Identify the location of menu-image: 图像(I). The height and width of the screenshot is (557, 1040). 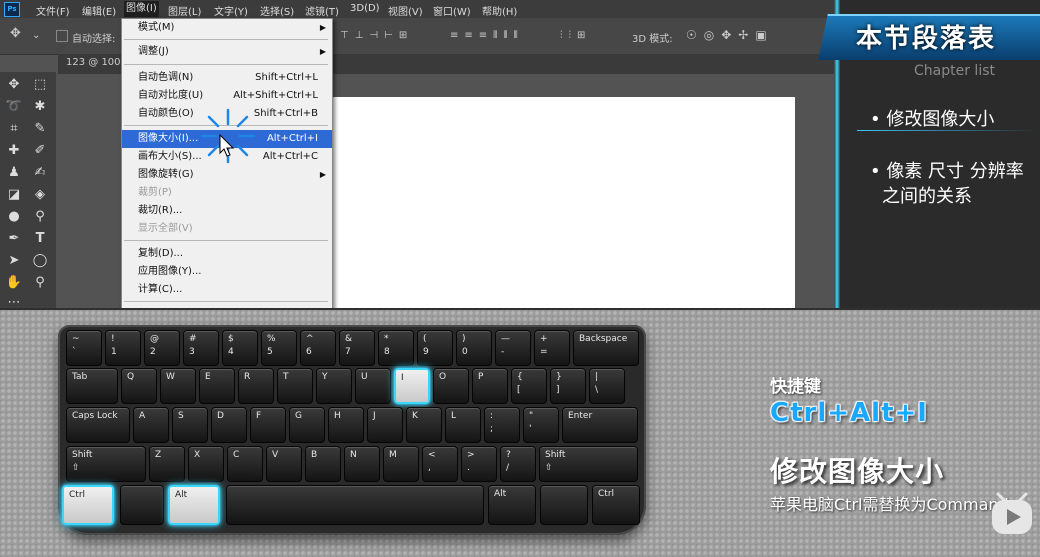
(141, 9).